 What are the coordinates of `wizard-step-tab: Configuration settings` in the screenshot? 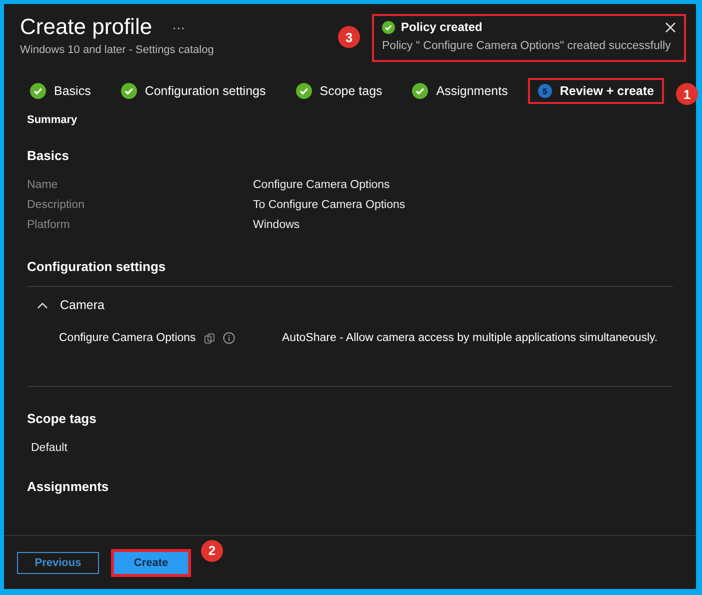 It's located at (193, 91).